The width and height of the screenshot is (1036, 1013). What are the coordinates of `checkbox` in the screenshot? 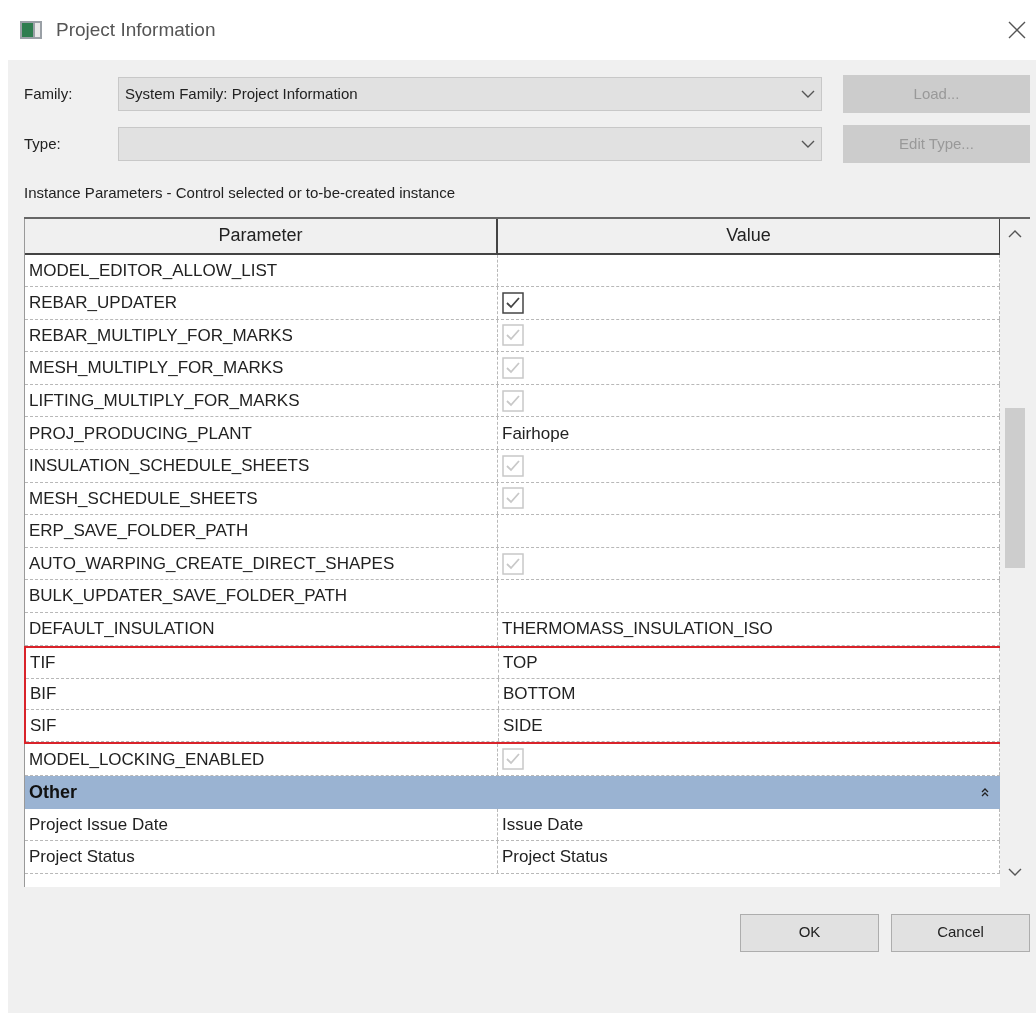 It's located at (513, 302).